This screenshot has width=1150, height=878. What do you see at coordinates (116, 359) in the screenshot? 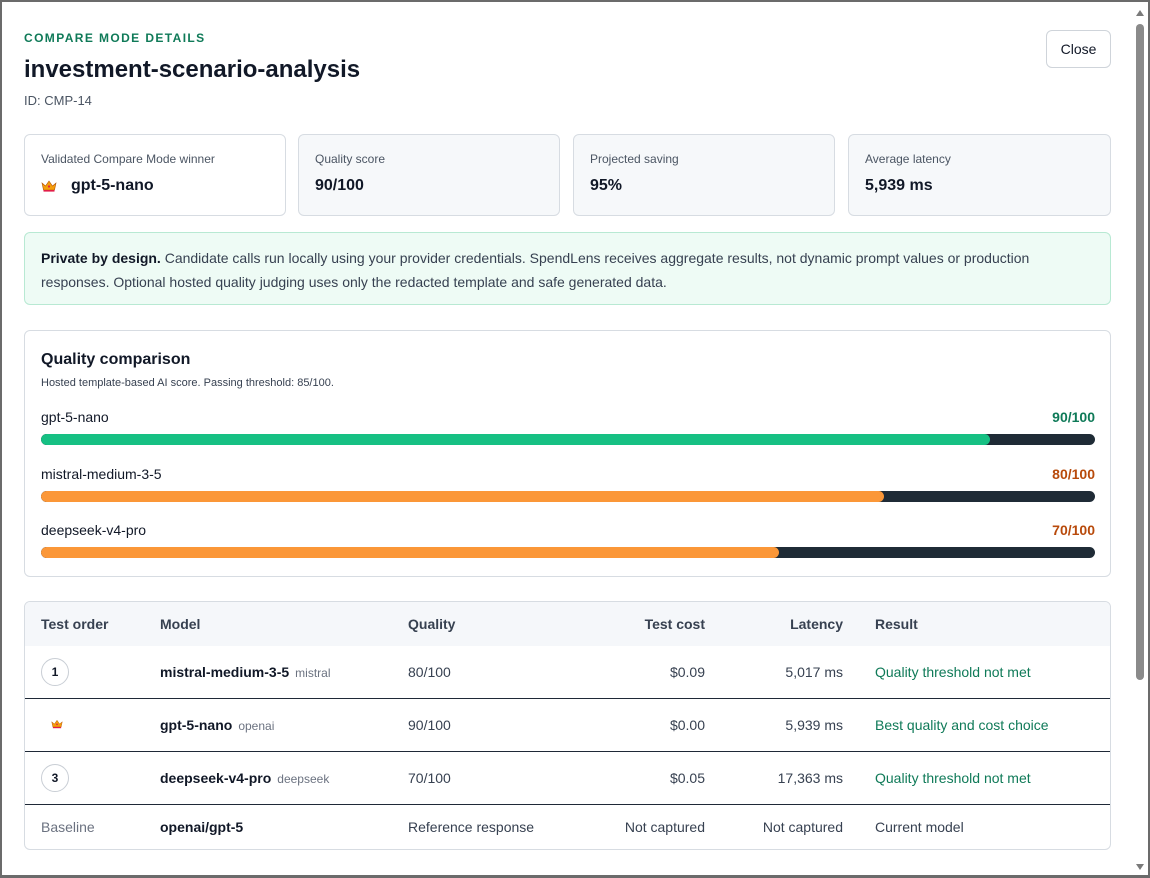
I see `quality-title: Quality comparison` at bounding box center [116, 359].